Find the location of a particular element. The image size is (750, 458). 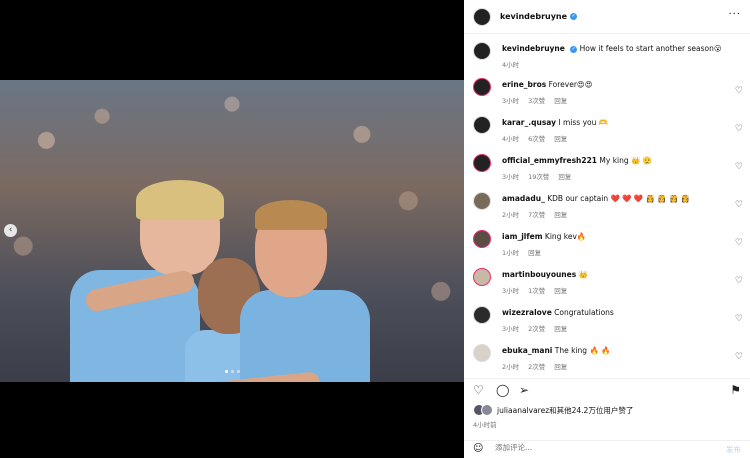

caption-time: 4小时 is located at coordinates (511, 65).